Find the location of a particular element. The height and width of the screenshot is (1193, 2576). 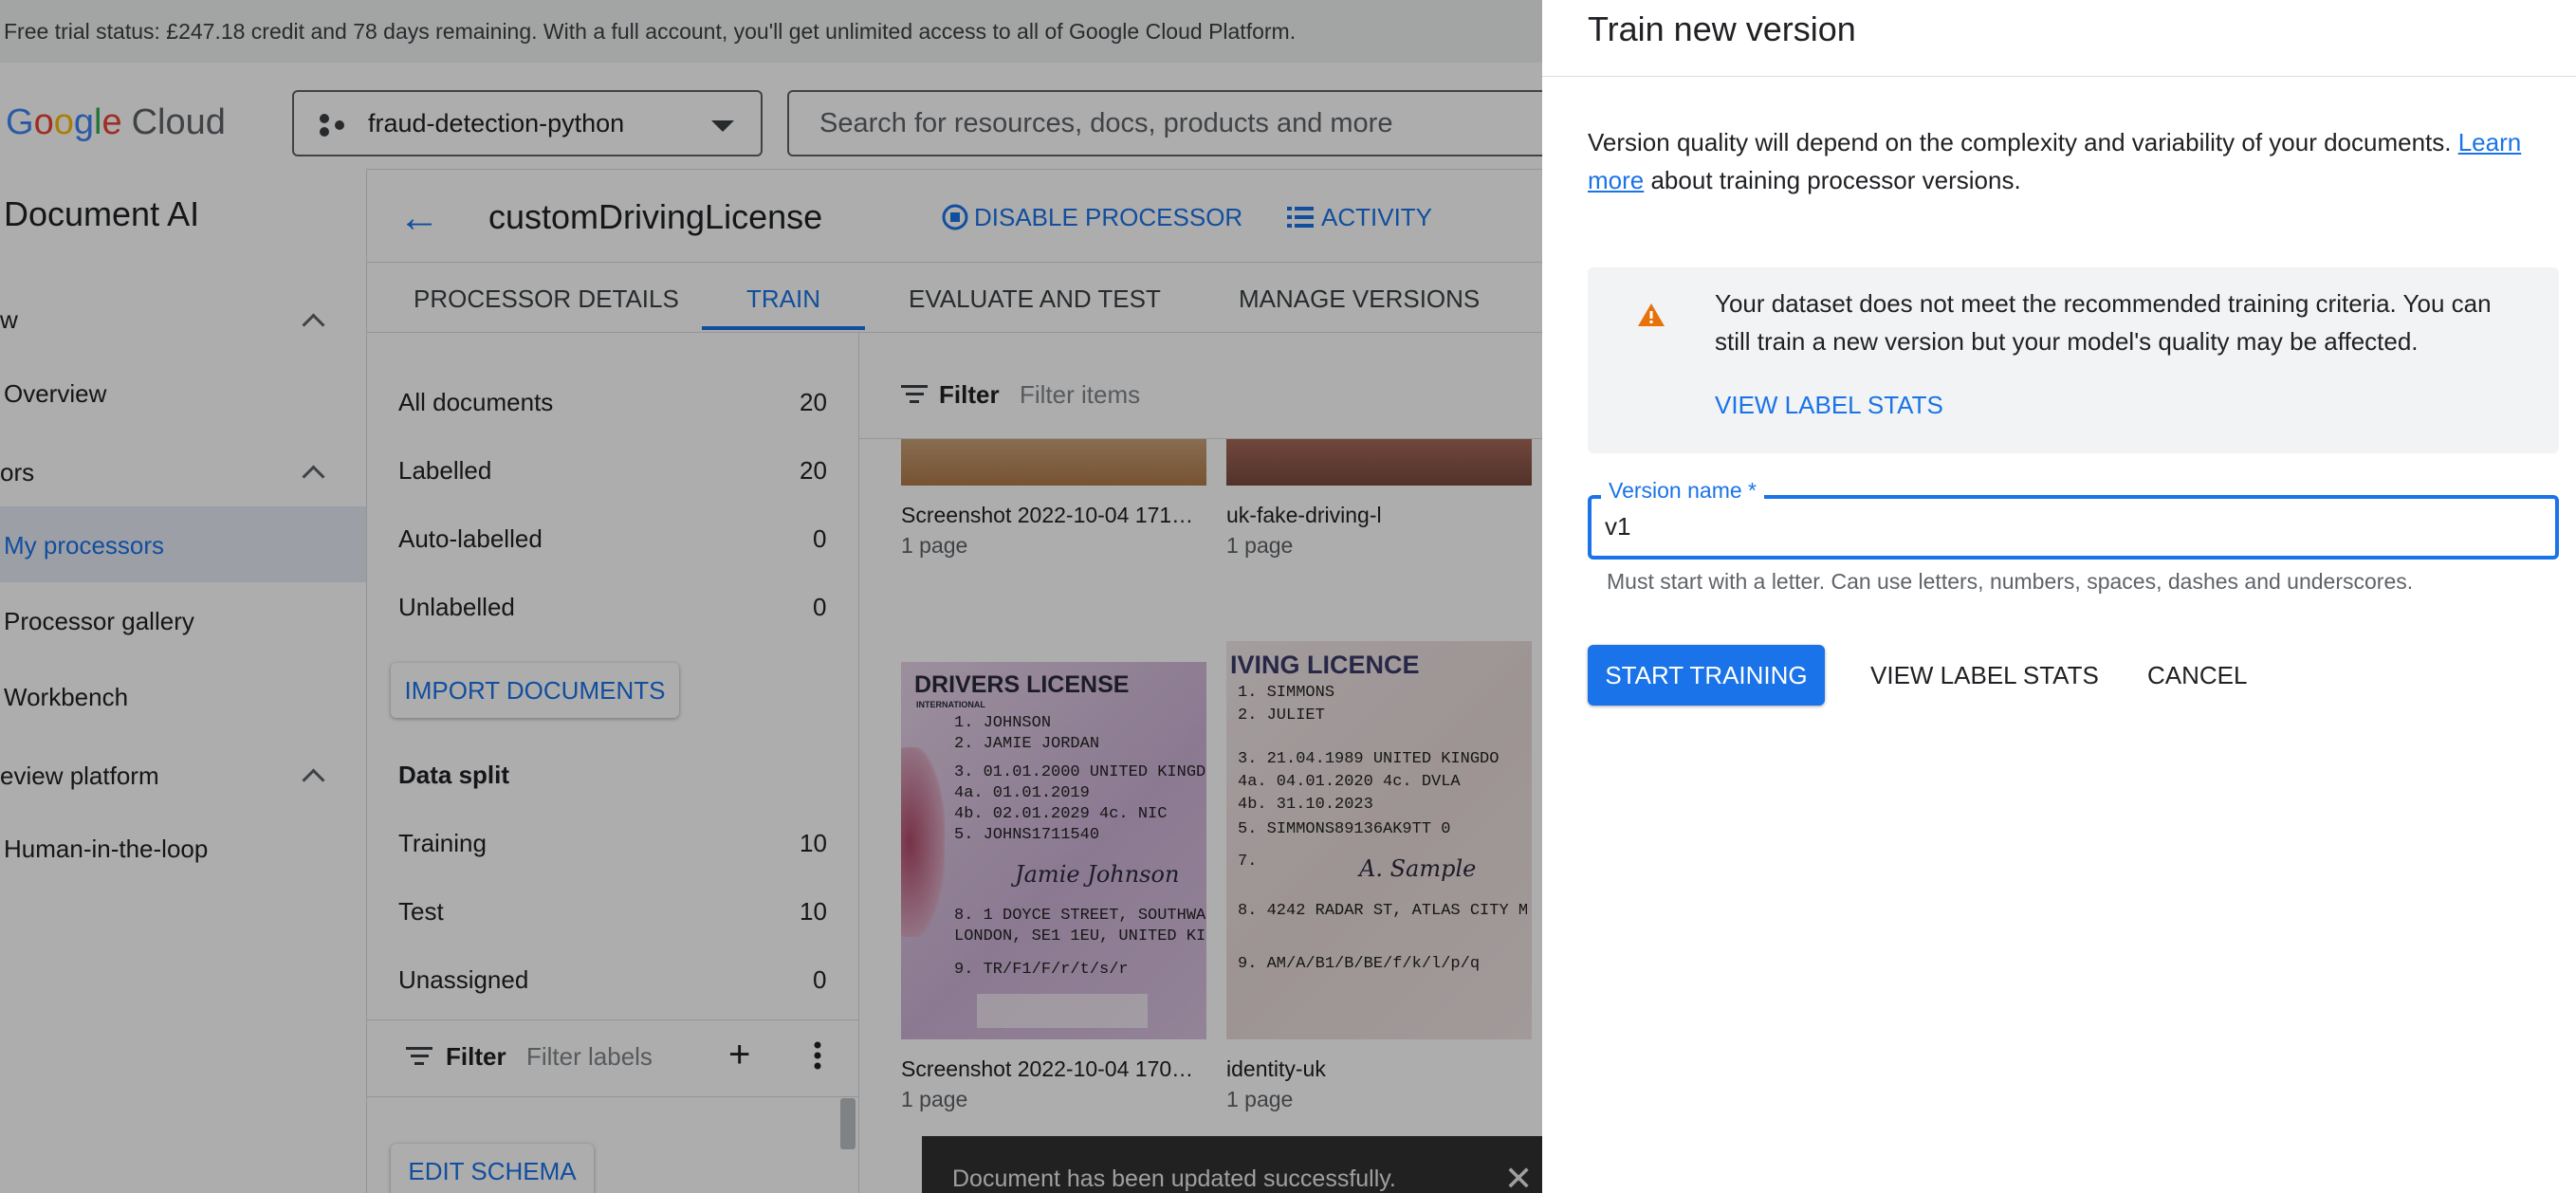

panel-title: Train new version is located at coordinates (1722, 28).